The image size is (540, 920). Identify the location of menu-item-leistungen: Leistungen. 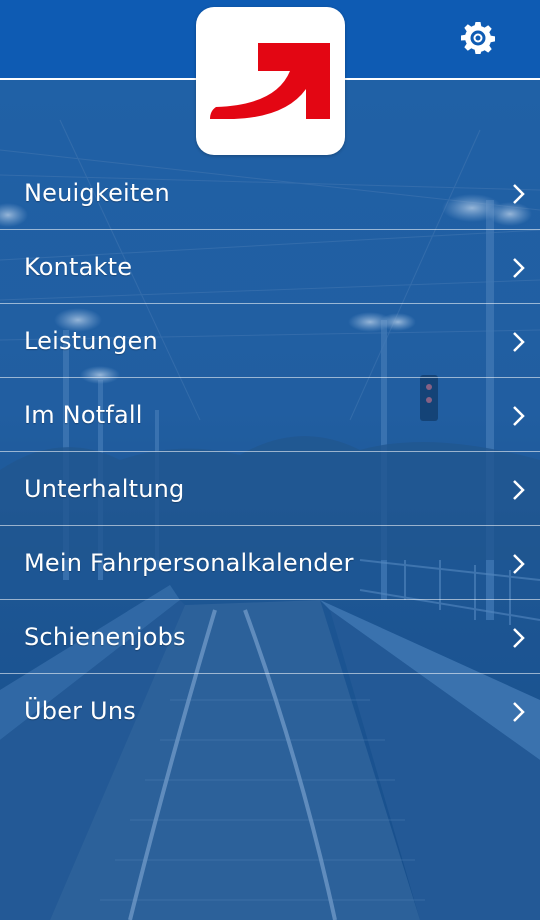
(270, 341).